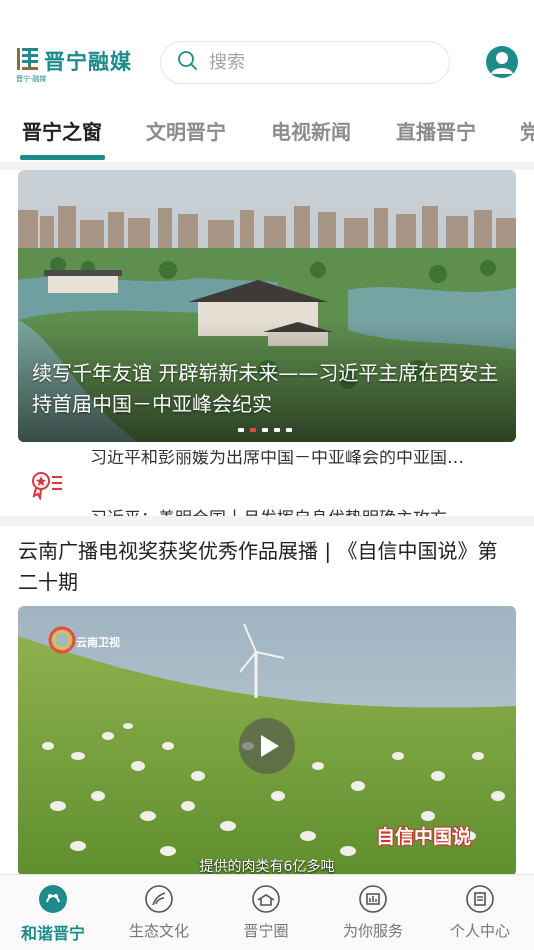 The image size is (534, 950). What do you see at coordinates (372, 931) in the screenshot?
I see `nav-label: 为你服务` at bounding box center [372, 931].